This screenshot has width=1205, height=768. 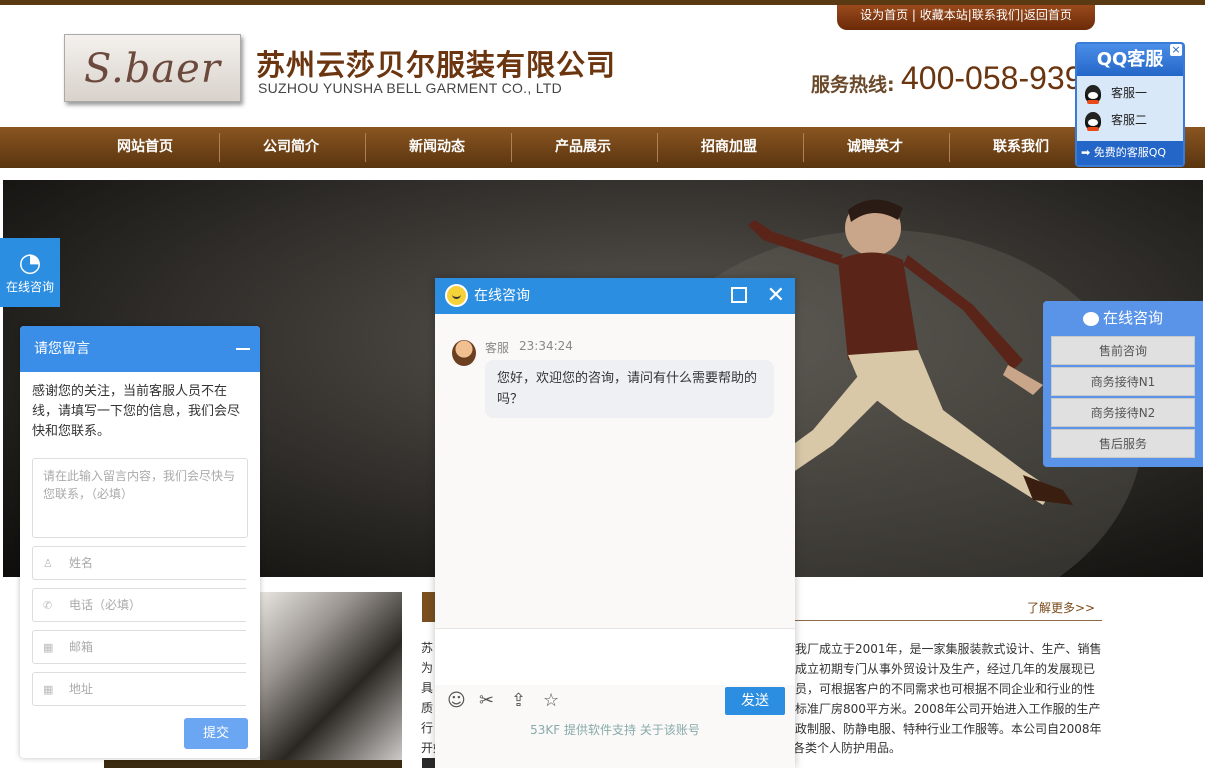 What do you see at coordinates (1021, 147) in the screenshot?
I see `nav-contact: 联系我们` at bounding box center [1021, 147].